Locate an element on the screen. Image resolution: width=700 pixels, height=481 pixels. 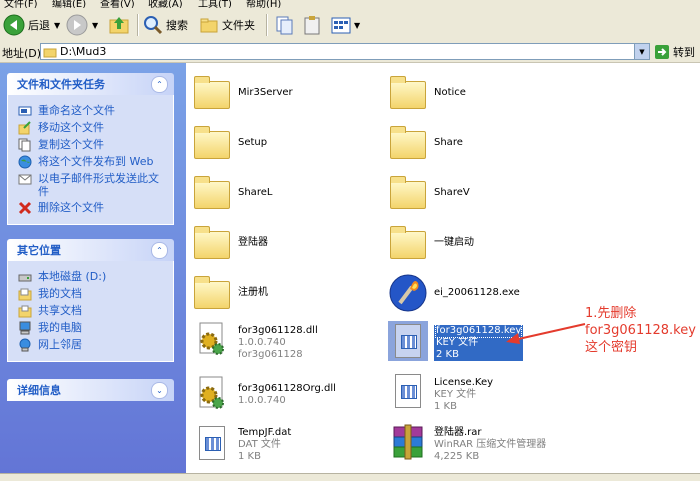
place-my-documents: 我的文档 is located at coordinates (92, 294).